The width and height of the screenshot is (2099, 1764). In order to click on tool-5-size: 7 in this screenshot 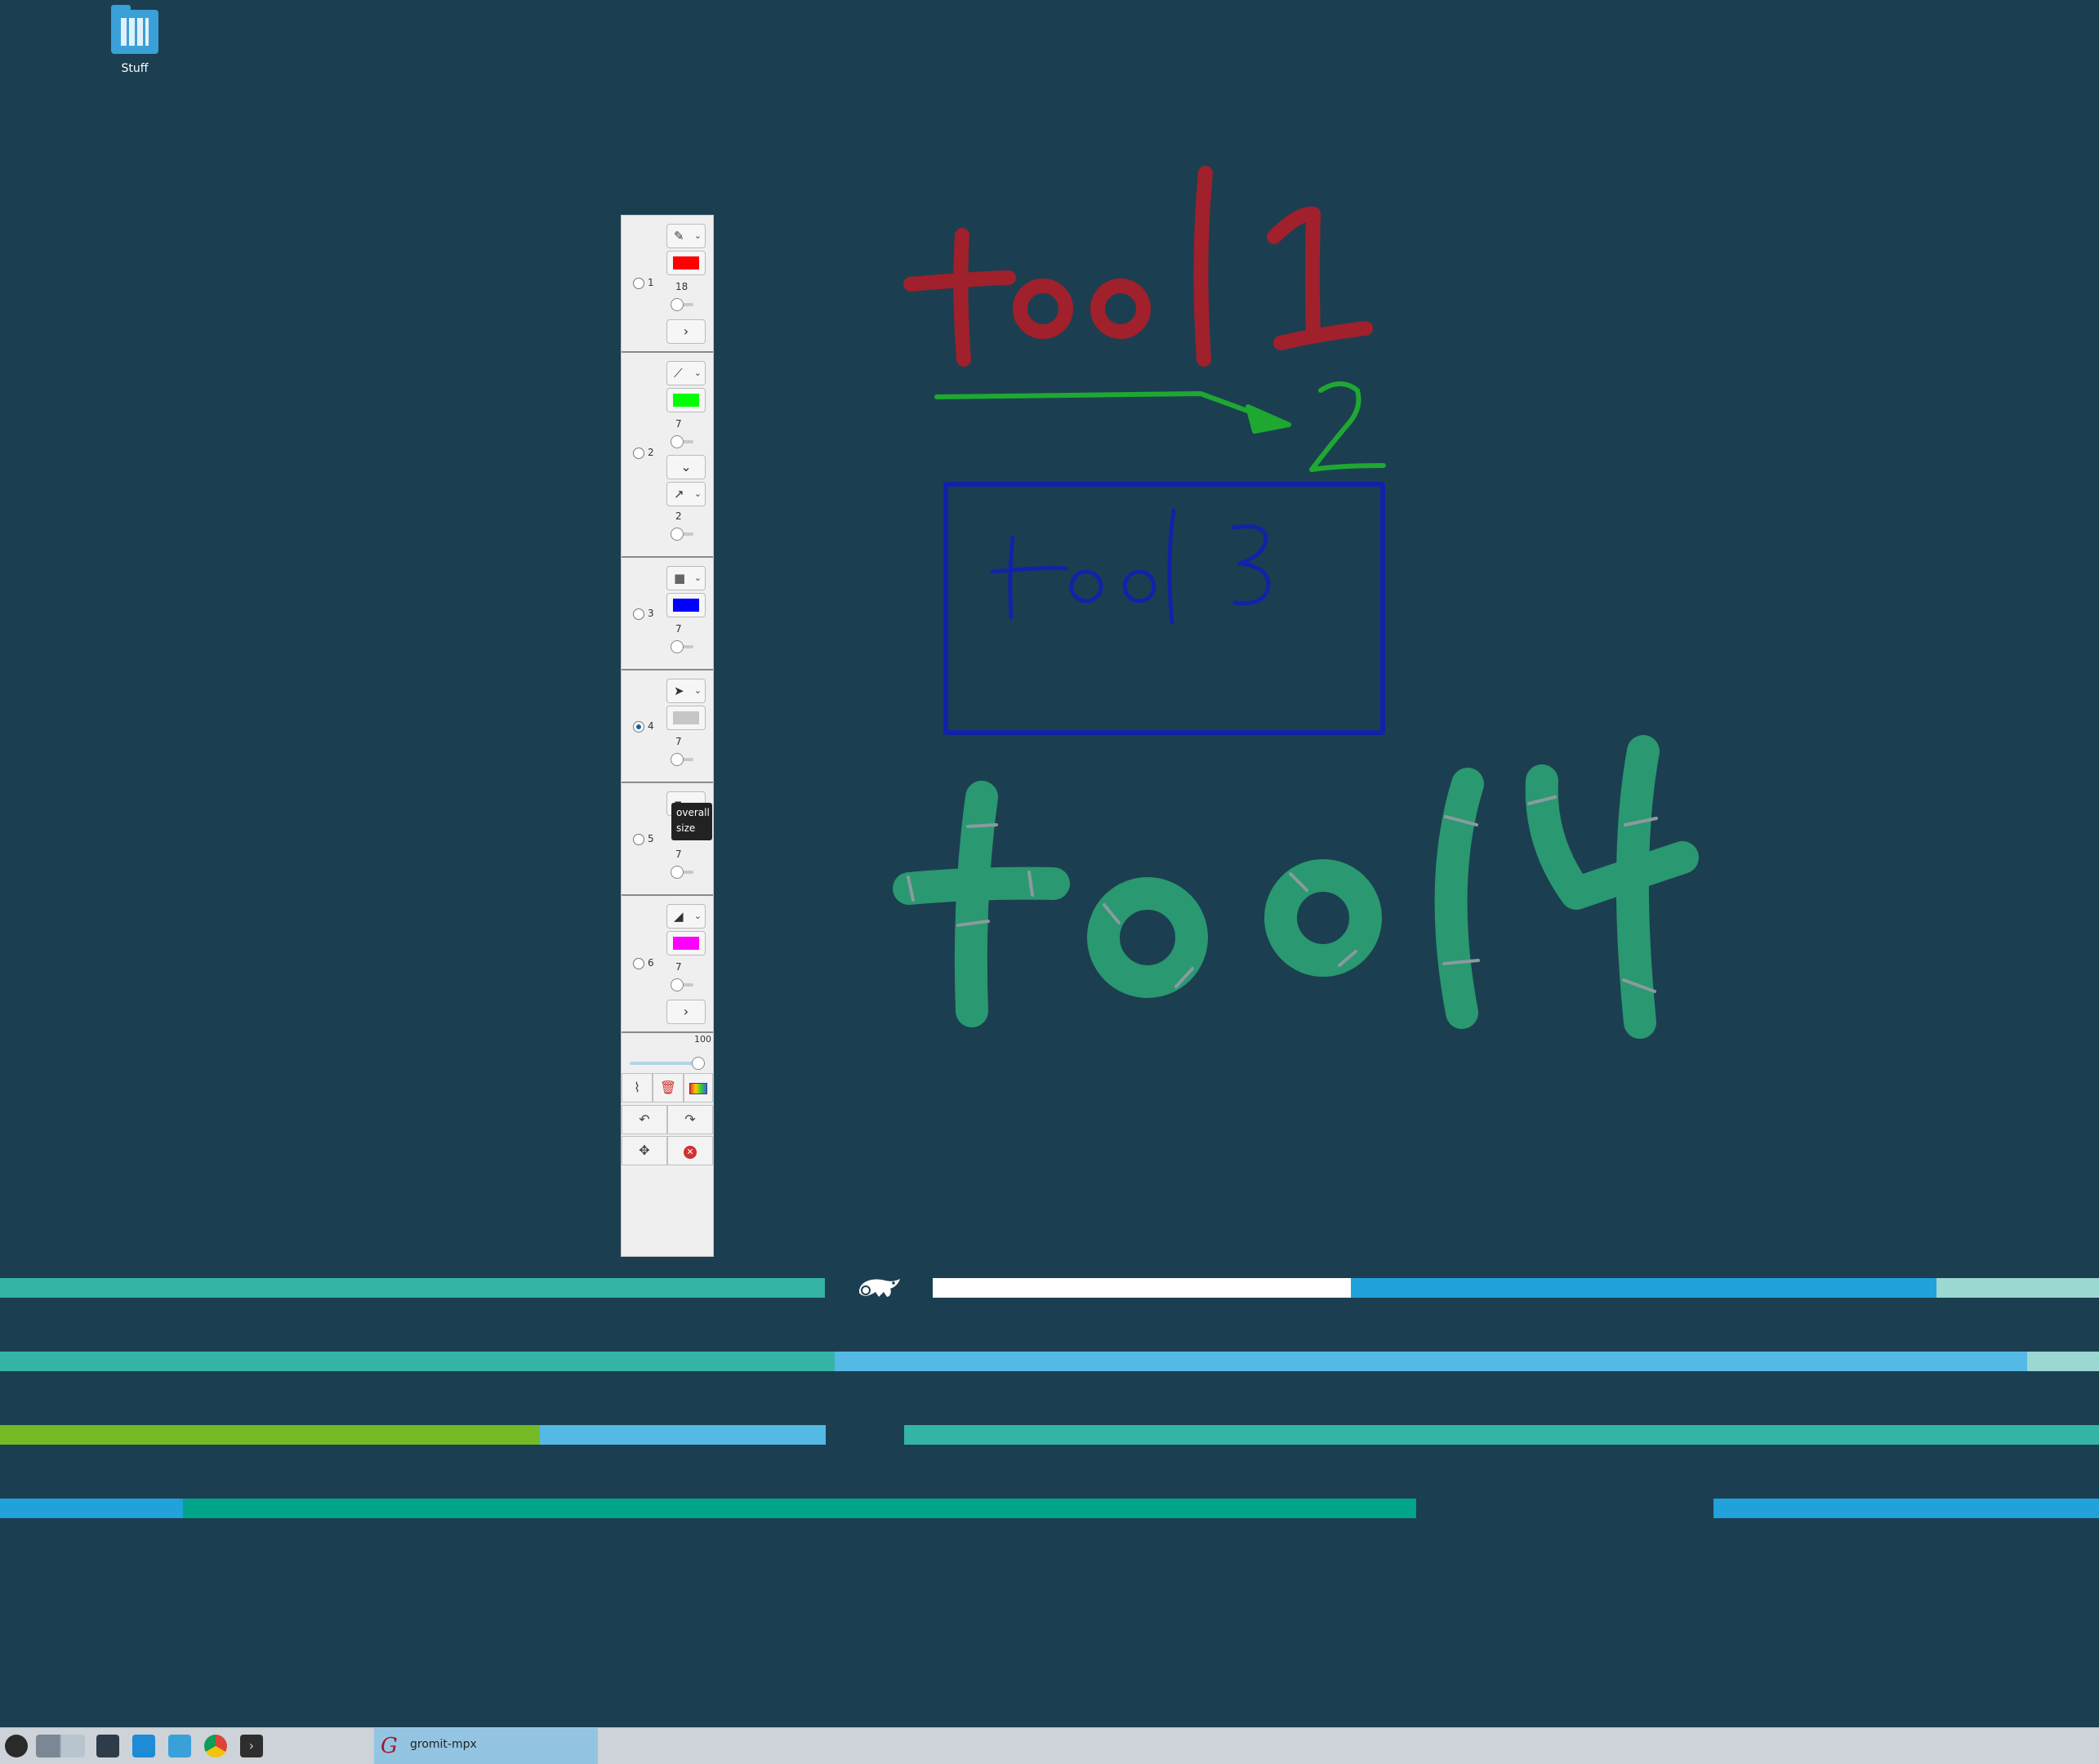, I will do `click(678, 854)`.